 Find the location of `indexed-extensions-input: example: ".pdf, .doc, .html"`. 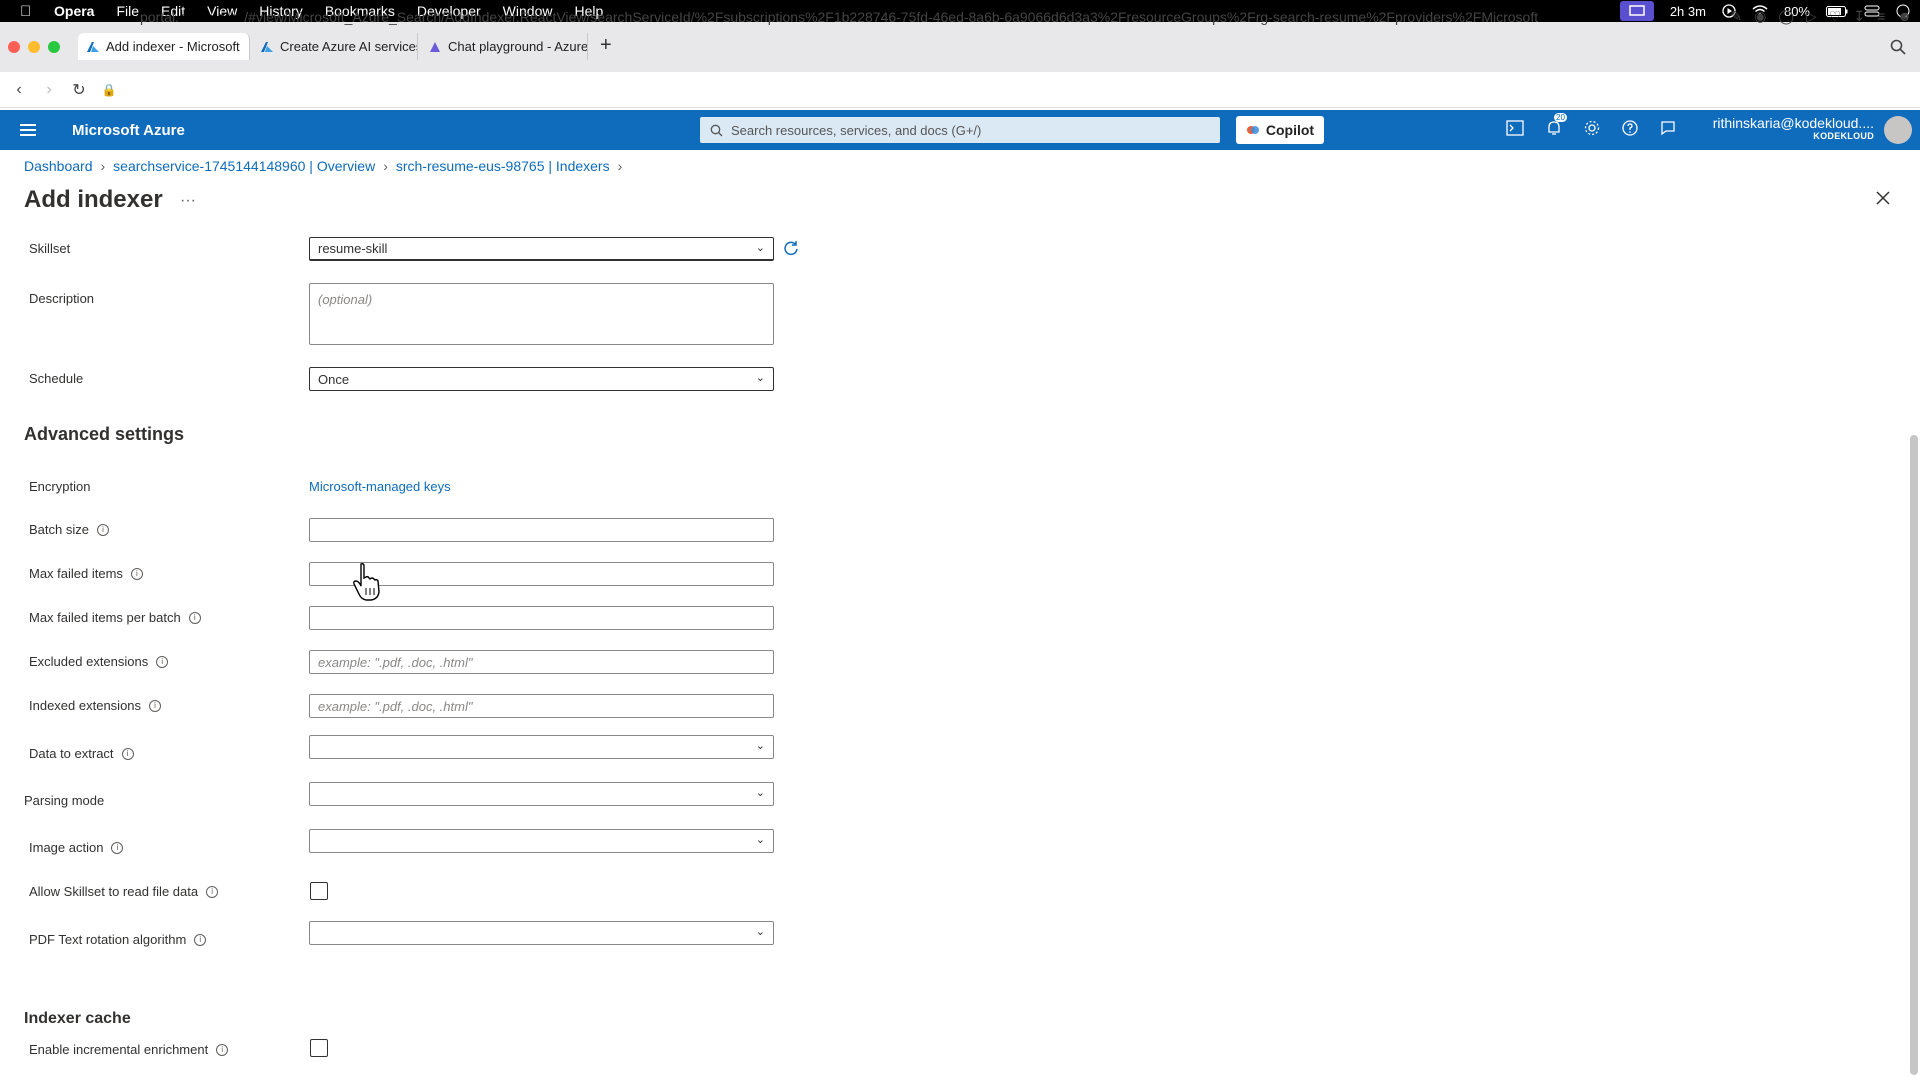

indexed-extensions-input: example: ".pdf, .doc, .html" is located at coordinates (541, 706).